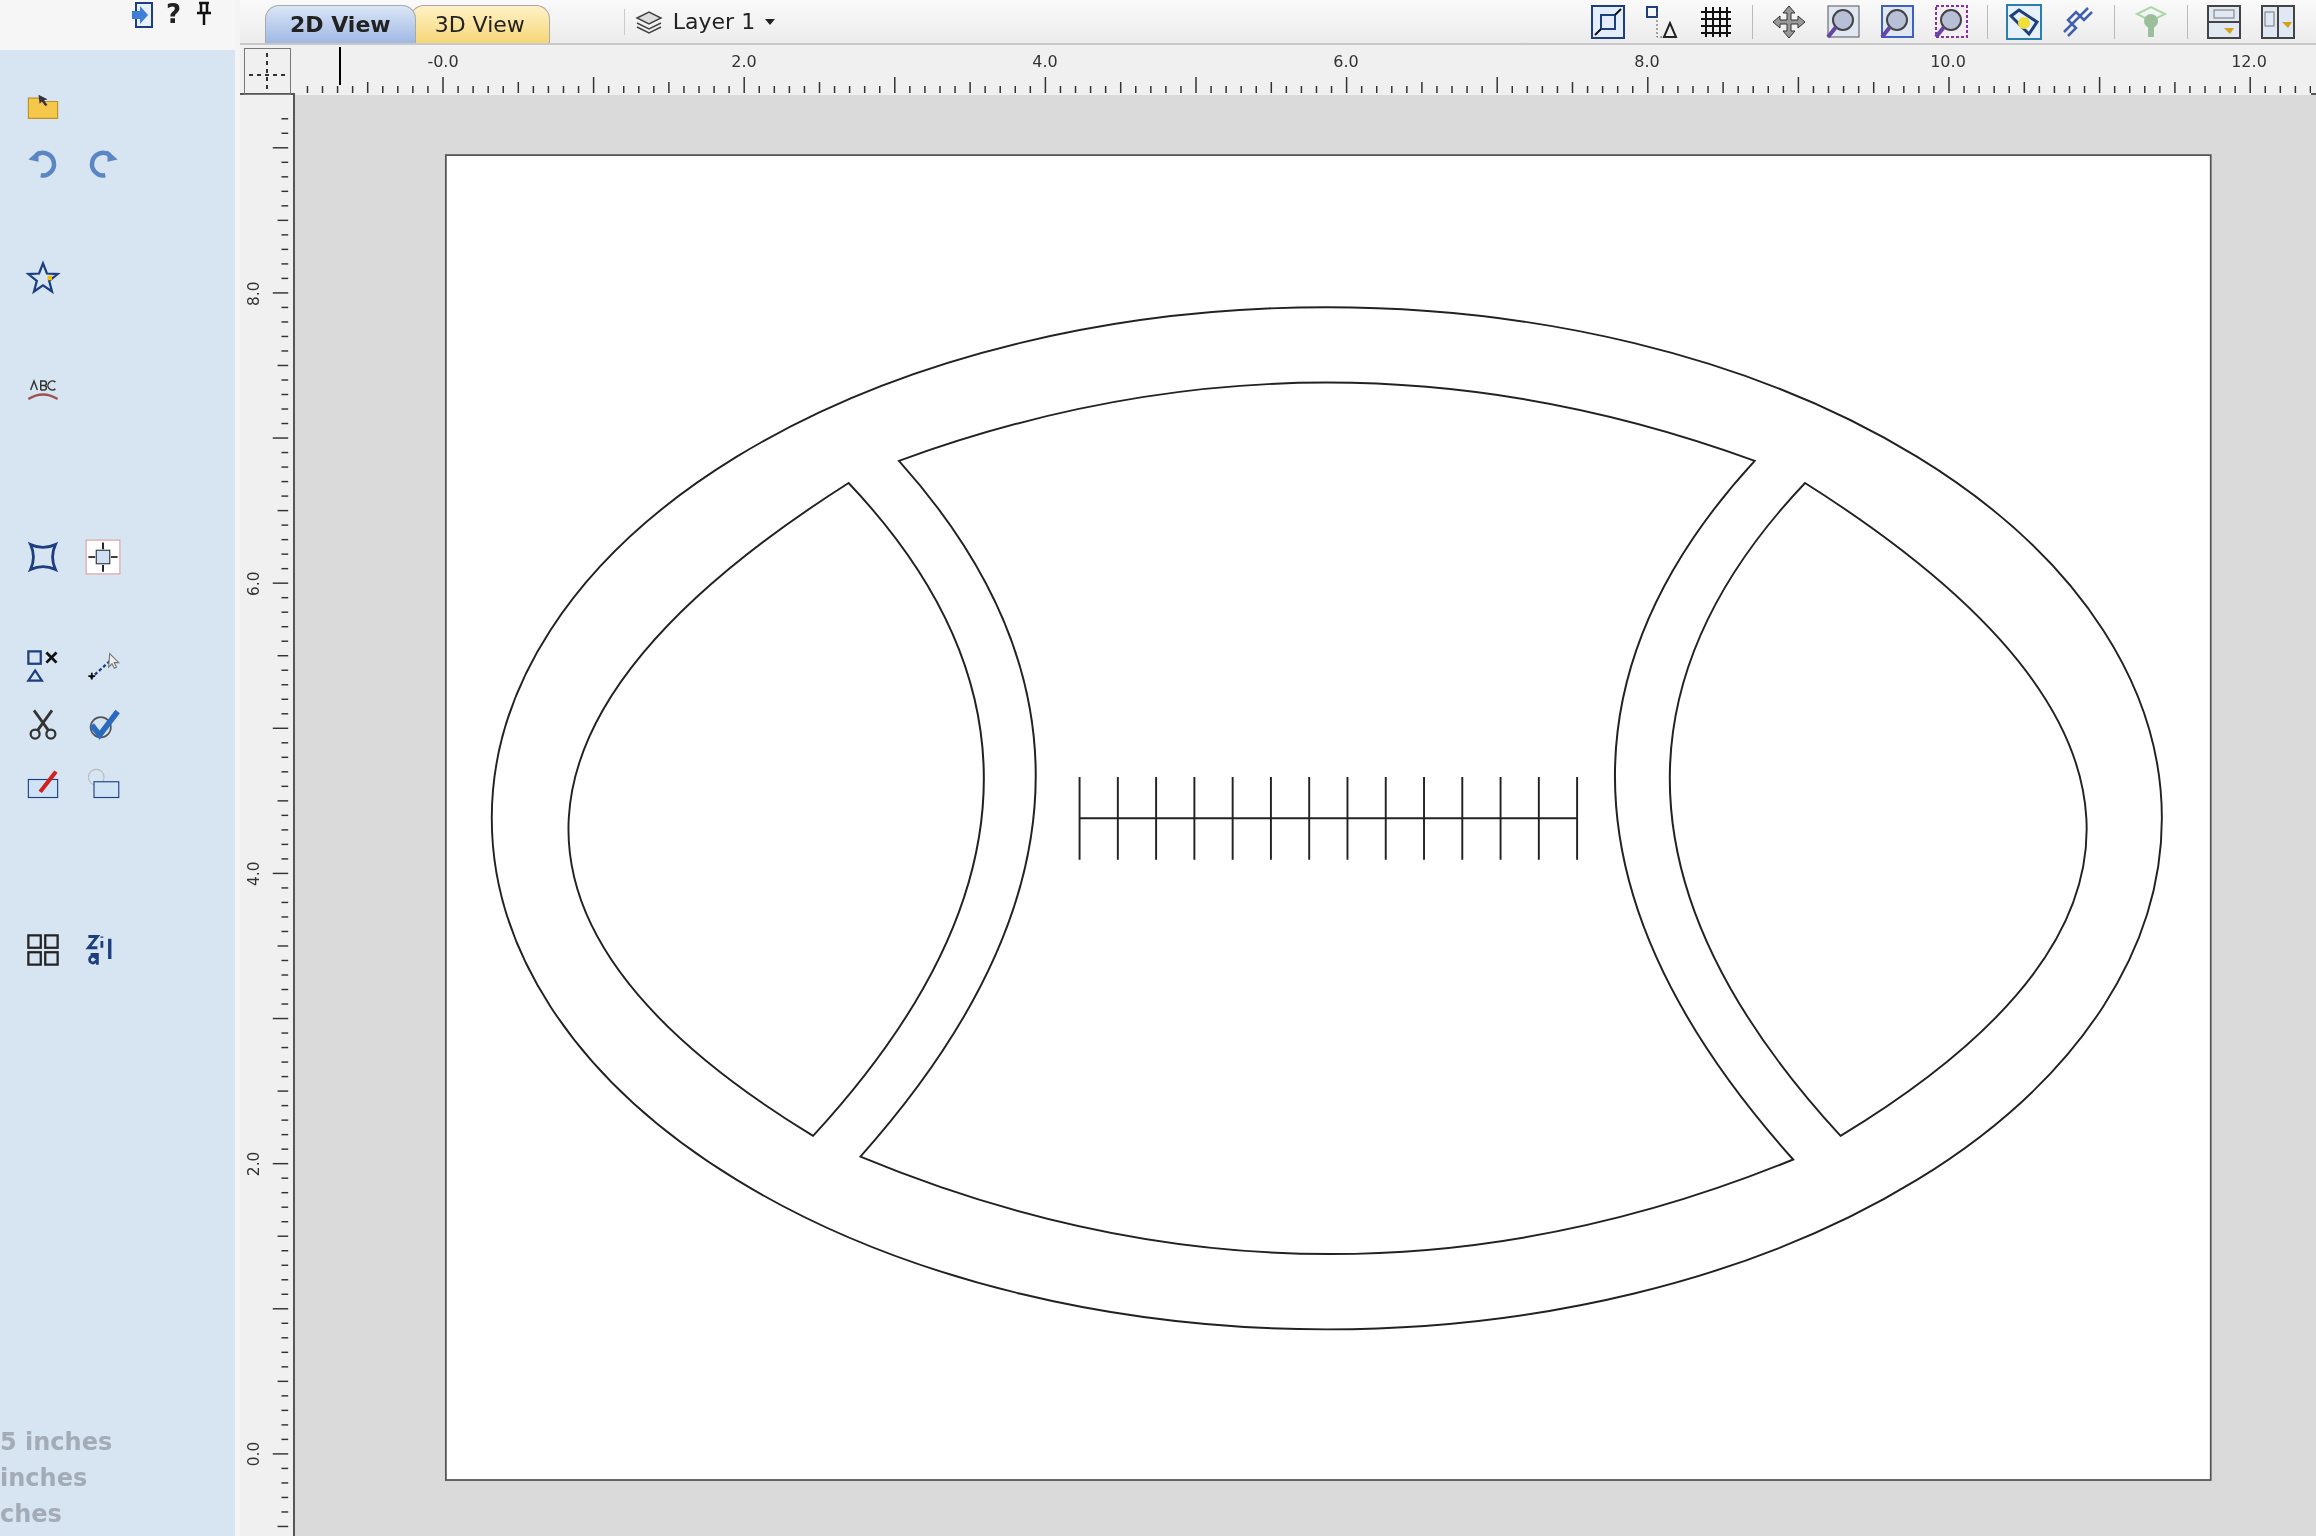 This screenshot has width=2316, height=1536. What do you see at coordinates (1843, 21) in the screenshot?
I see `zoom-extents-icon` at bounding box center [1843, 21].